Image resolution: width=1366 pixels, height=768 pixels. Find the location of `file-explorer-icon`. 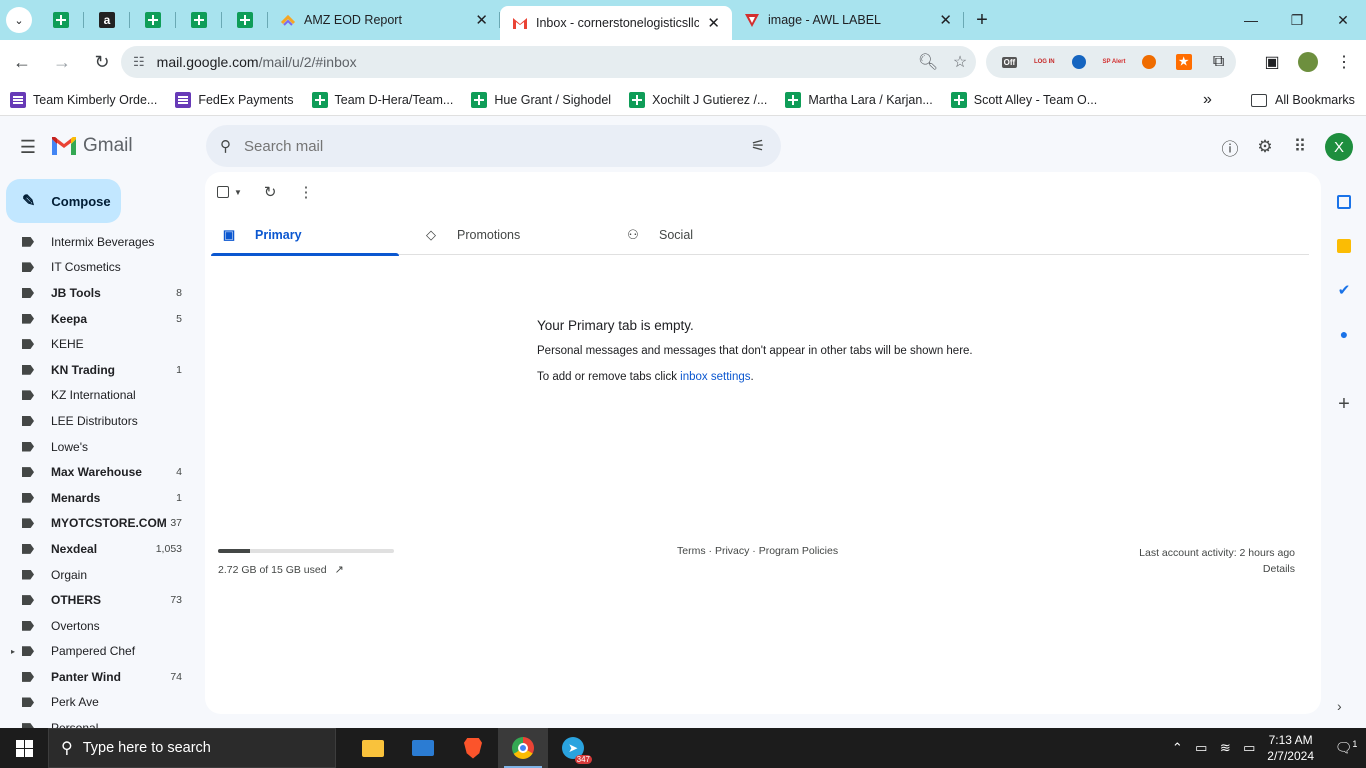

file-explorer-icon is located at coordinates (373, 748).